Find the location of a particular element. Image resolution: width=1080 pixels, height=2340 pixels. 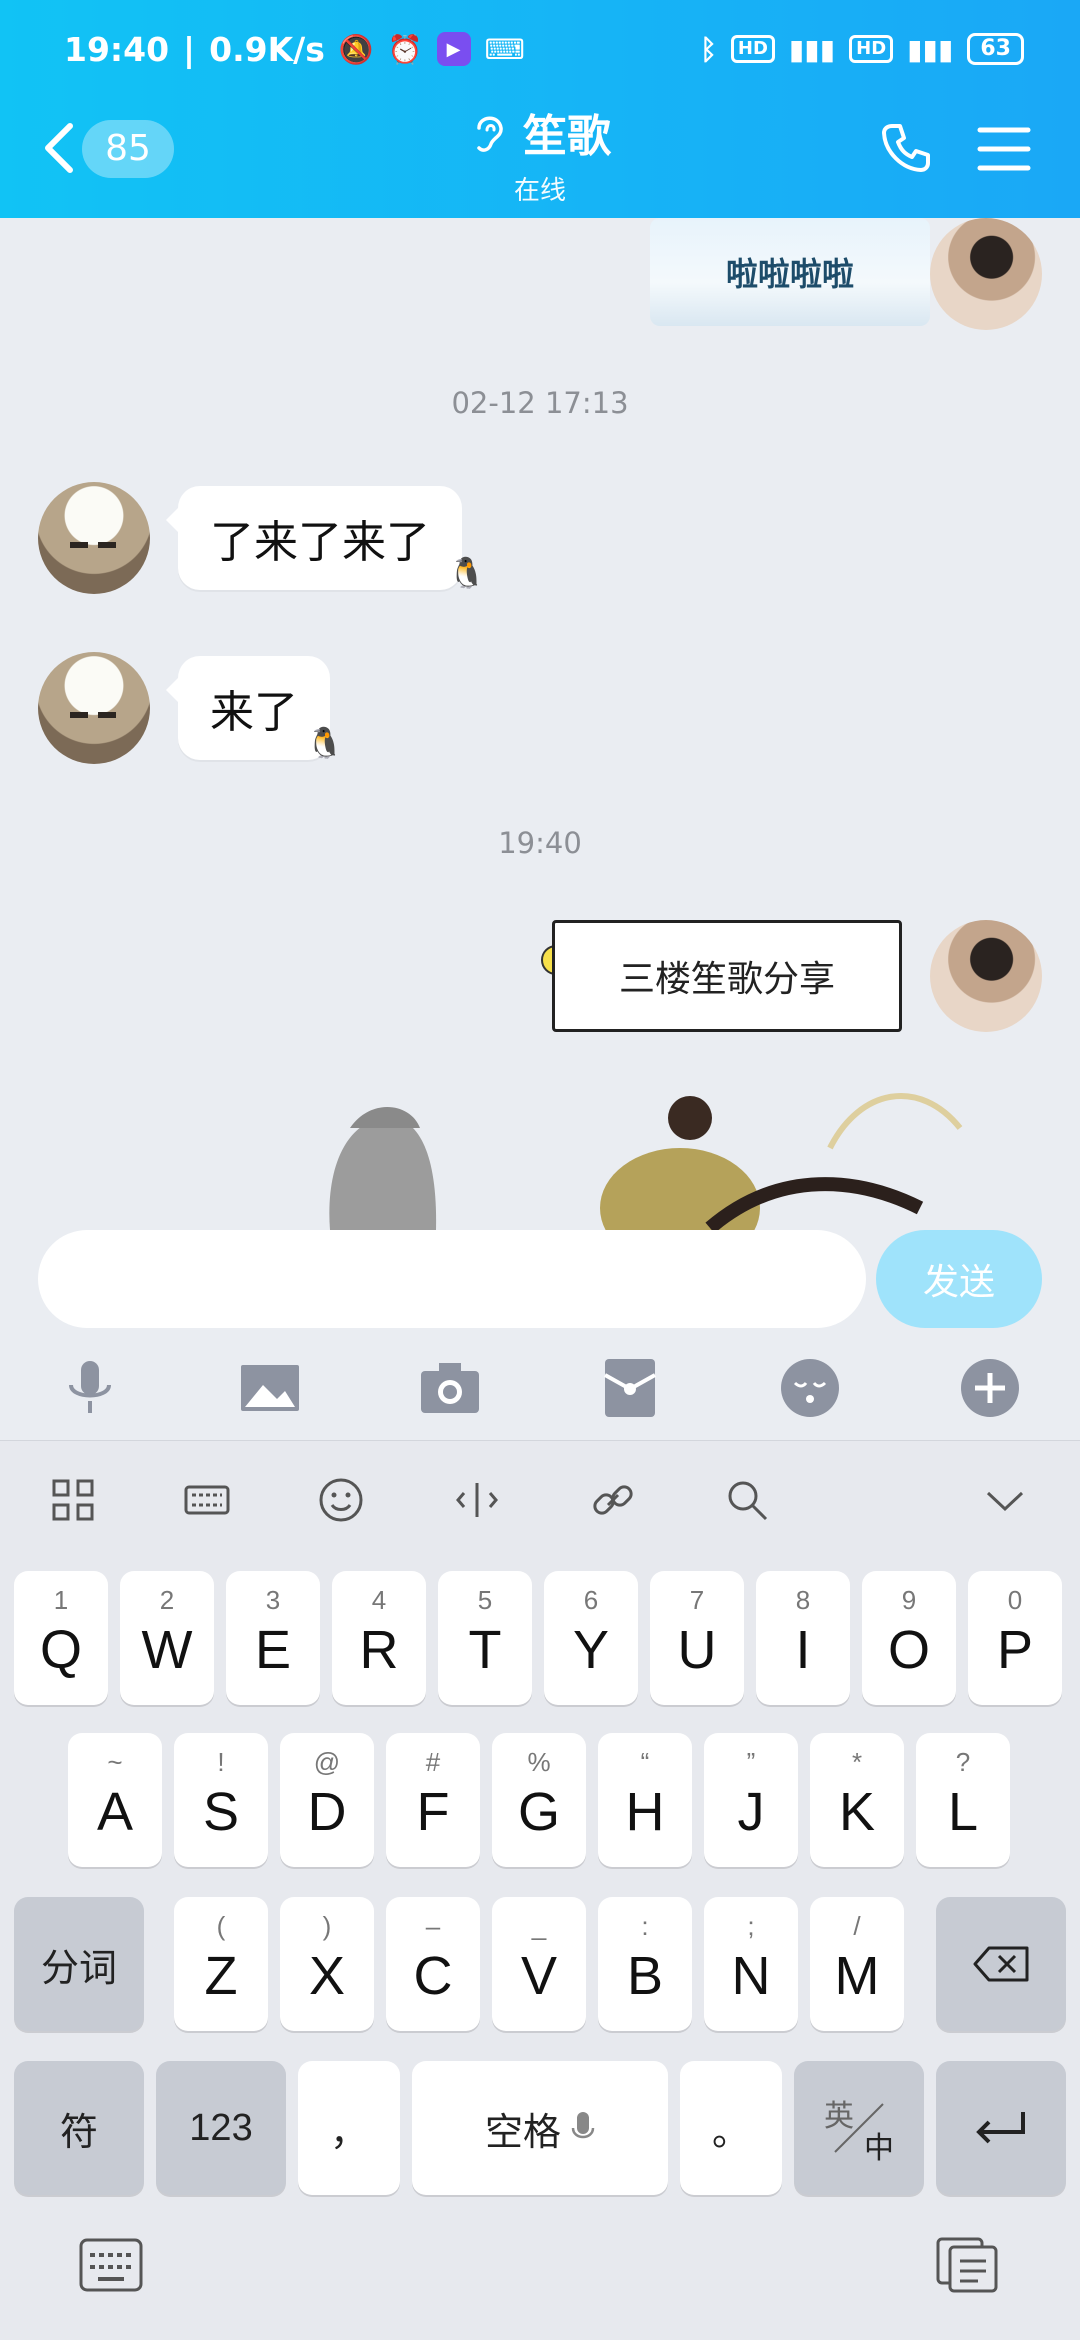

signal-icon: ▮▮▮ is located at coordinates (812, 49).